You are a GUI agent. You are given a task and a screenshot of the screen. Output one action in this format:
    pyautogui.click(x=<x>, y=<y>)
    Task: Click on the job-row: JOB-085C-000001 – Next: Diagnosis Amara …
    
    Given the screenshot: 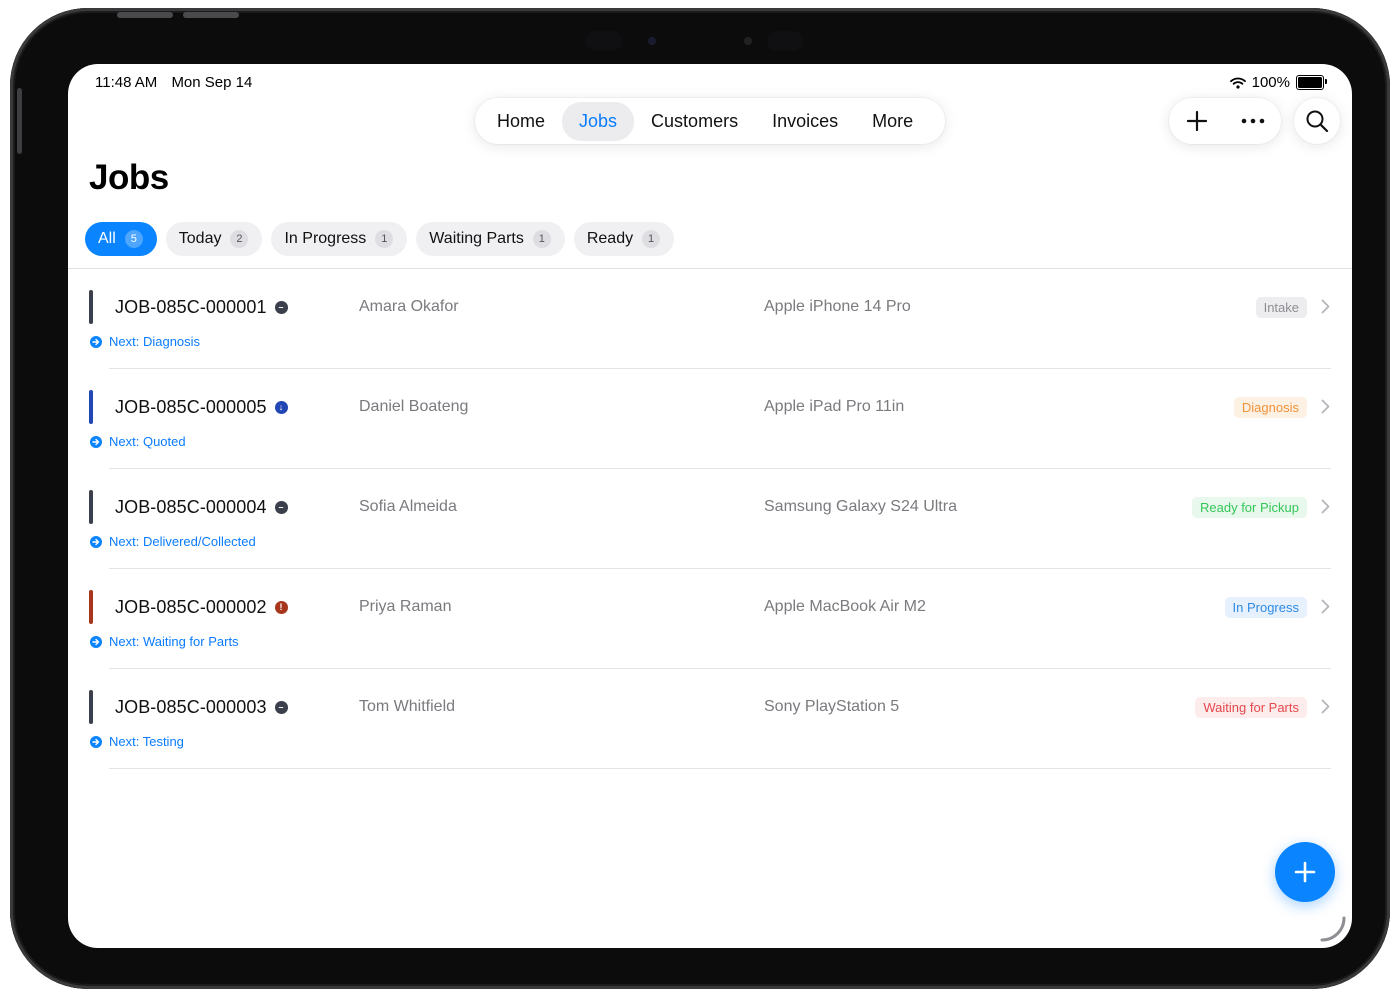 What is the action you would take?
    pyautogui.click(x=710, y=319)
    